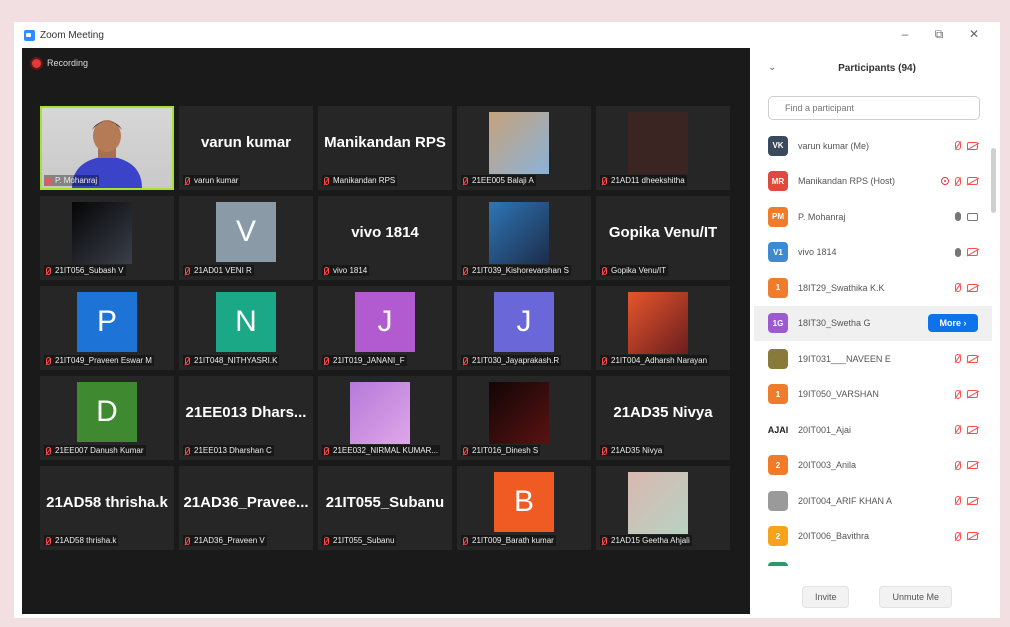  What do you see at coordinates (939, 34) in the screenshot?
I see `maximize-button: ⧉` at bounding box center [939, 34].